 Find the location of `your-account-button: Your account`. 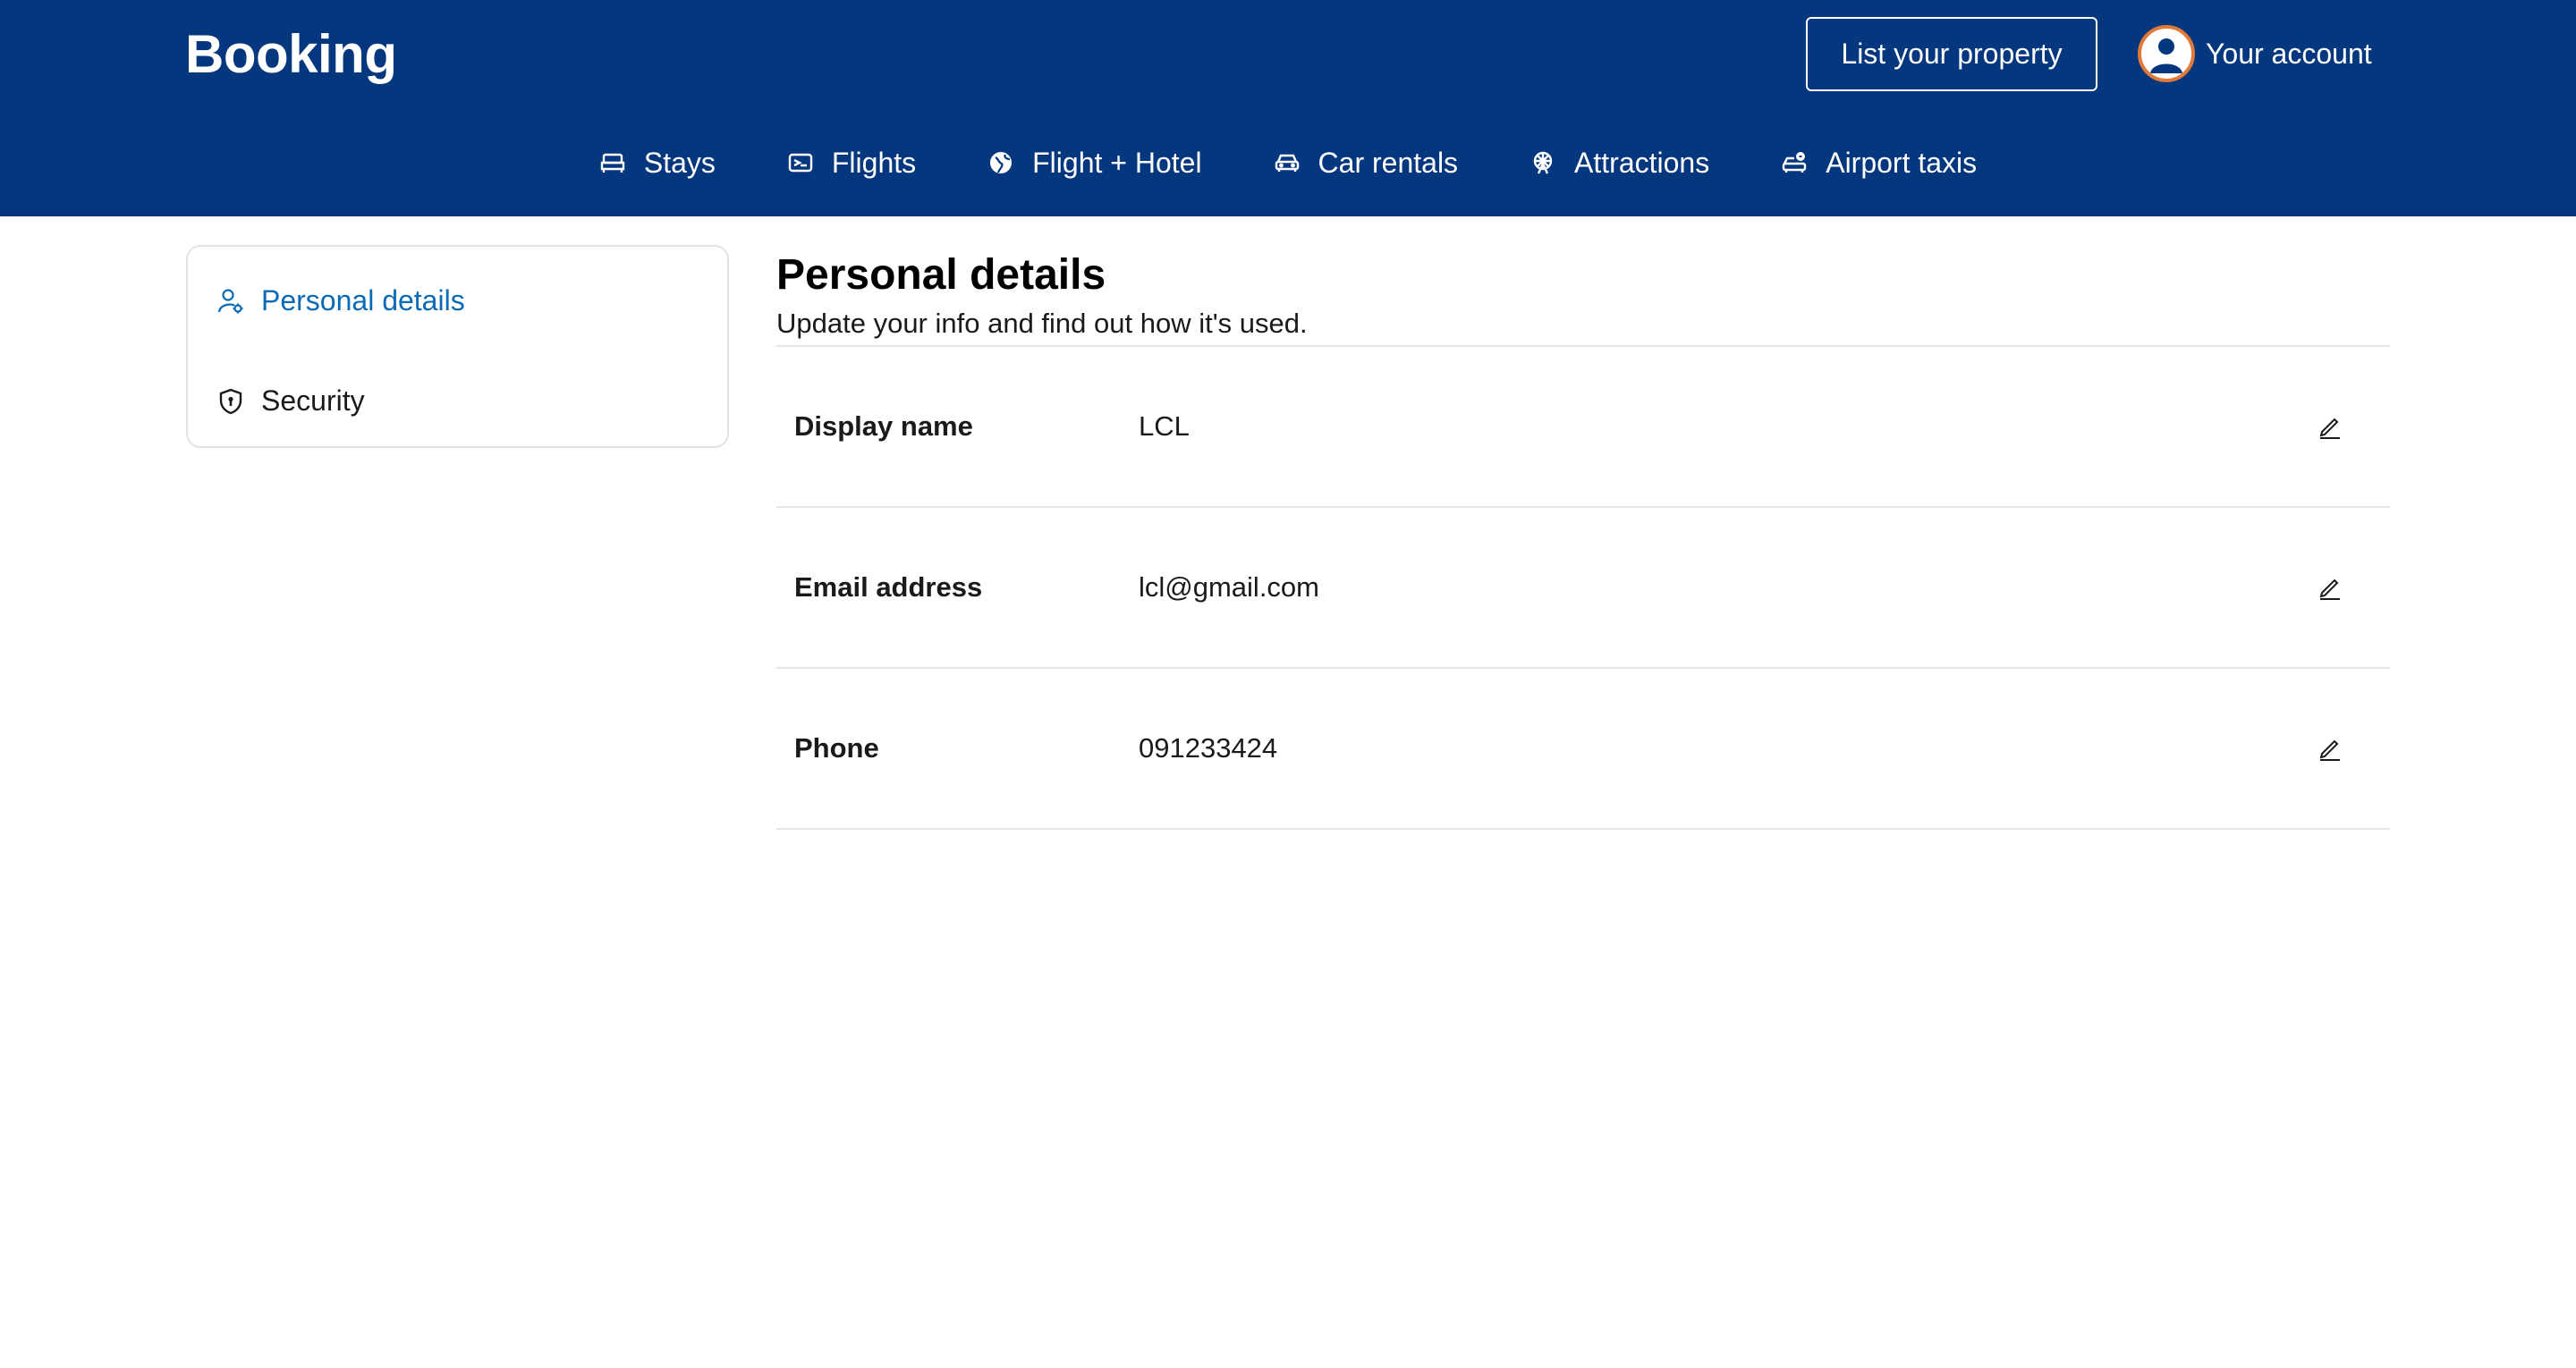

your-account-button: Your account is located at coordinates (2255, 53).